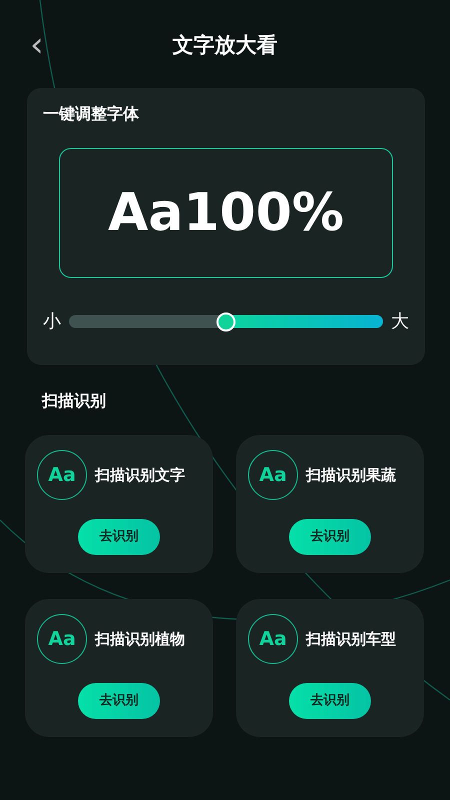  I want to click on scan-label: 扫描识别车型, so click(351, 639).